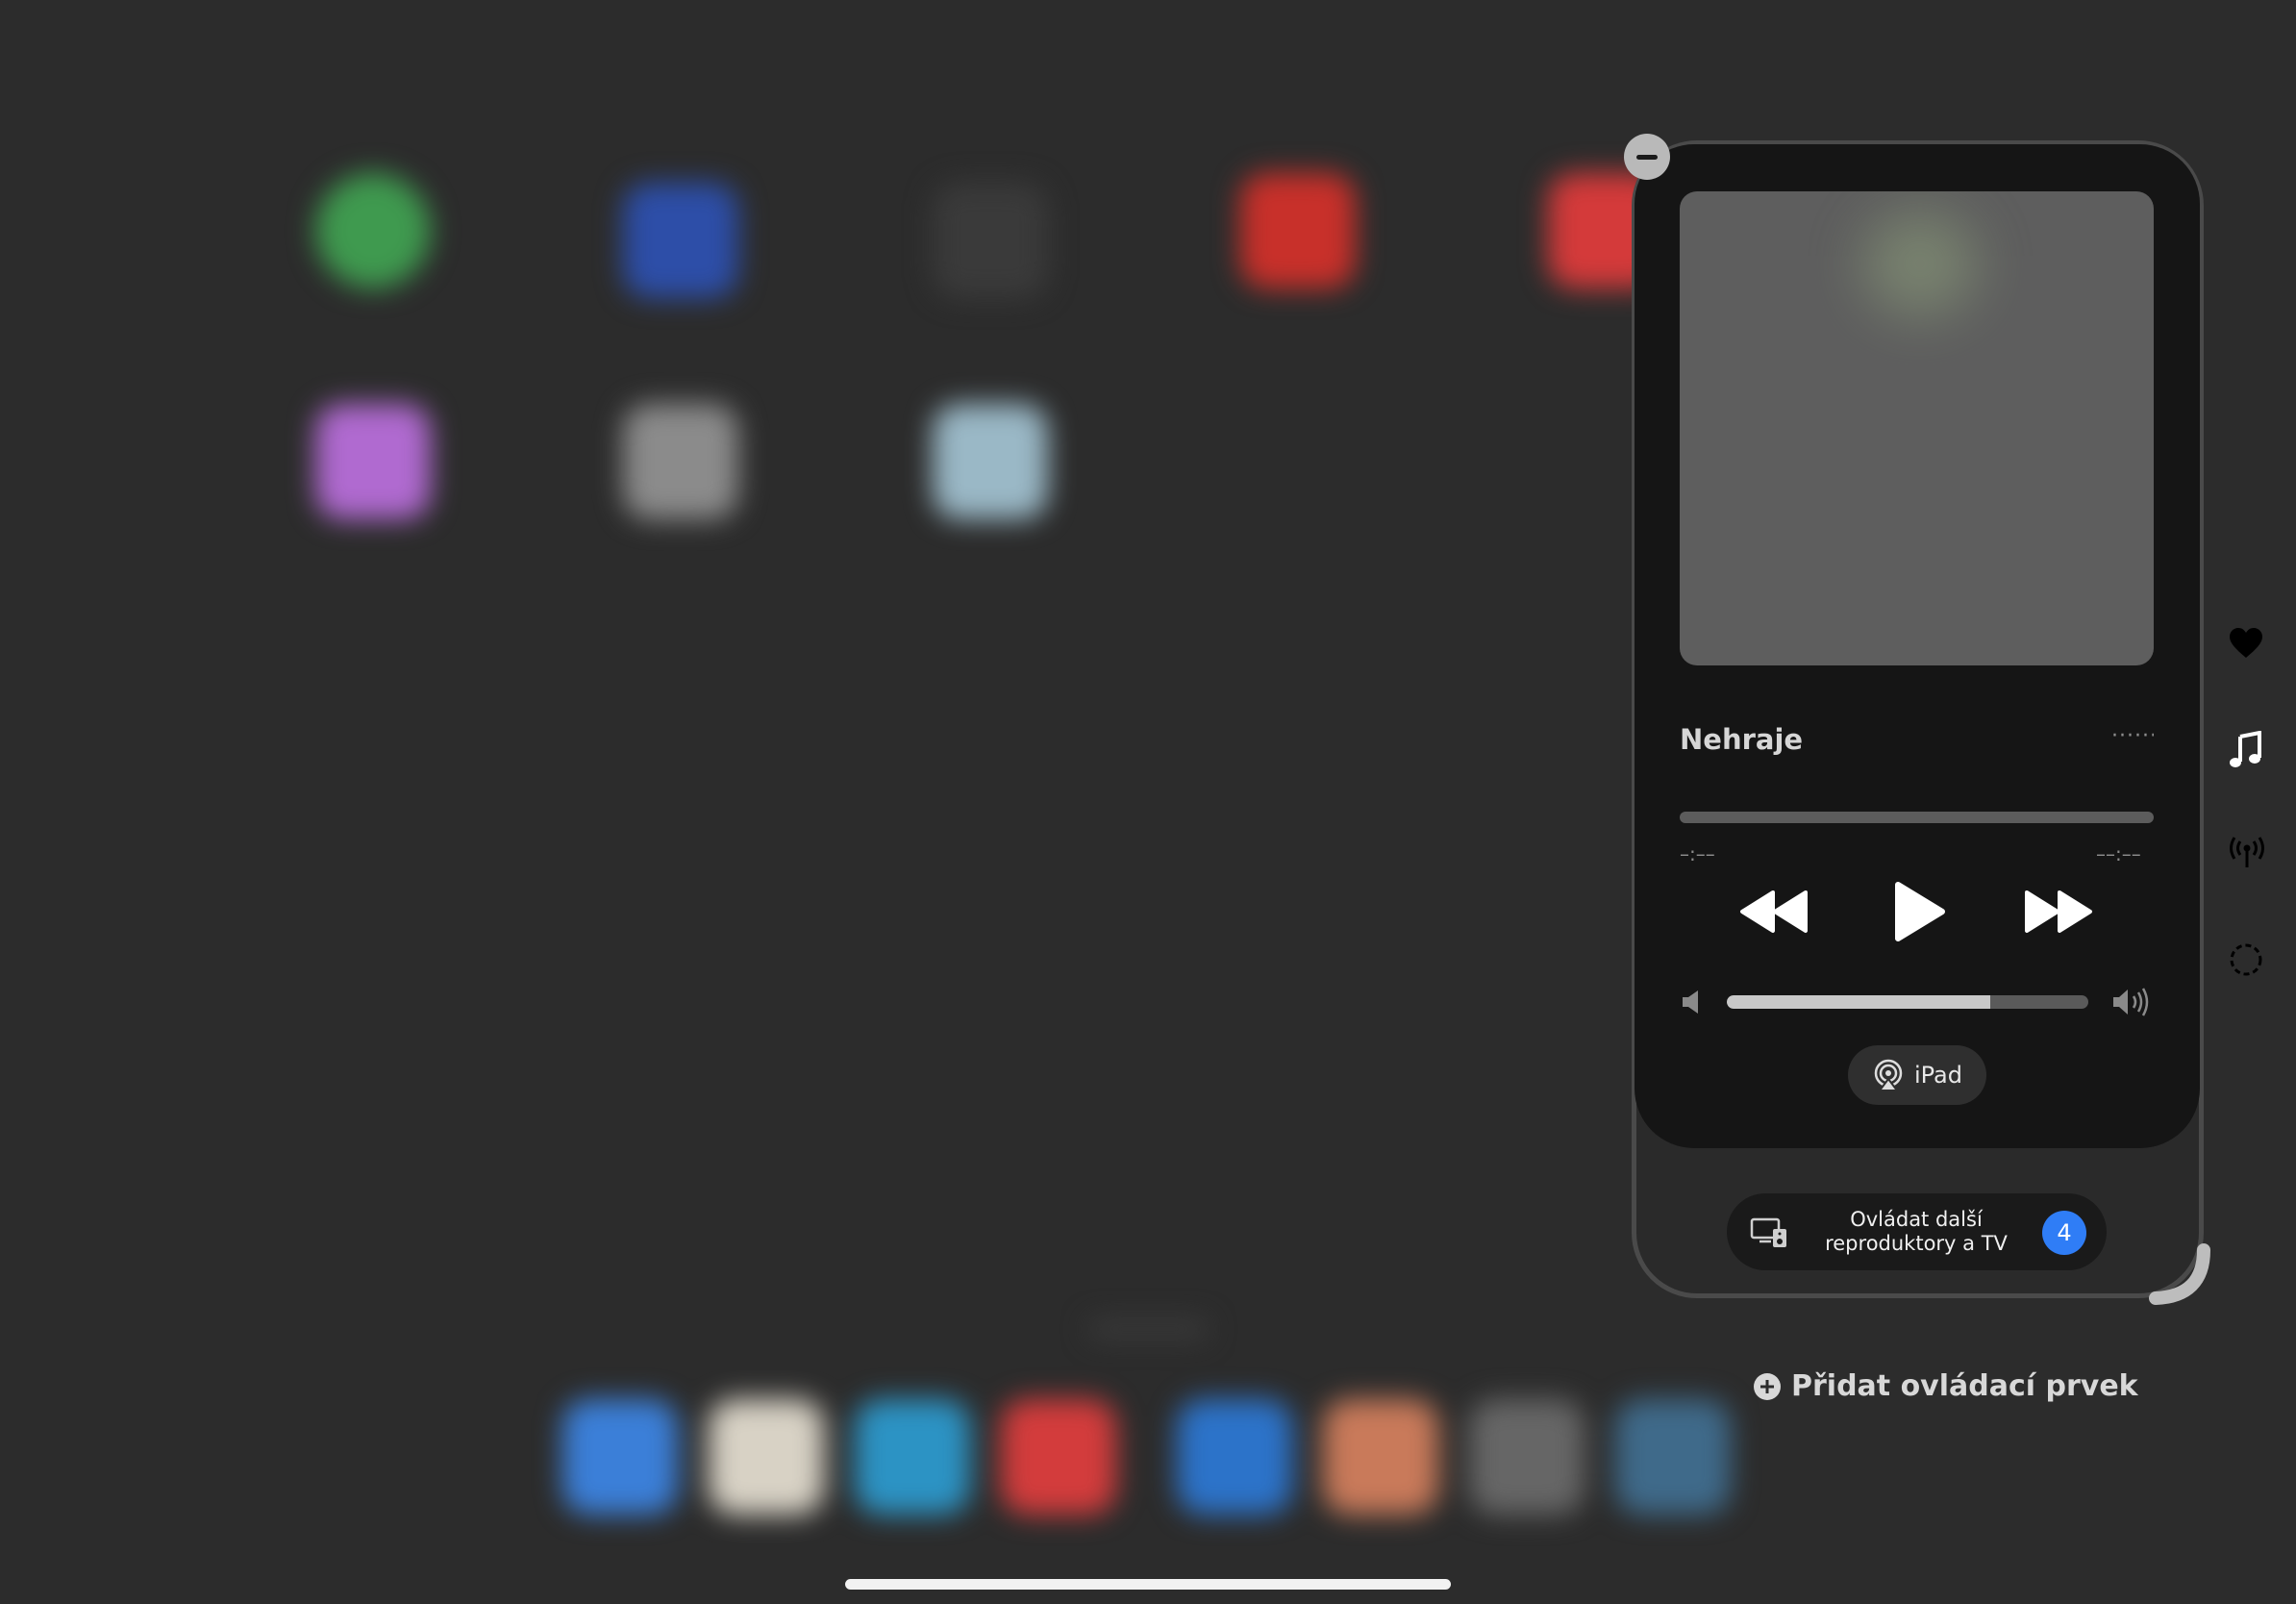 The image size is (2296, 1604). I want to click on elapsed-time: –:––, so click(1697, 853).